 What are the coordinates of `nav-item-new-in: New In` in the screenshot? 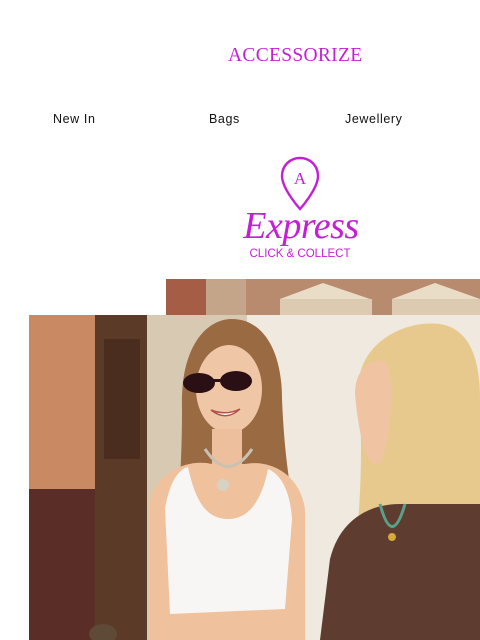 It's located at (74, 119).